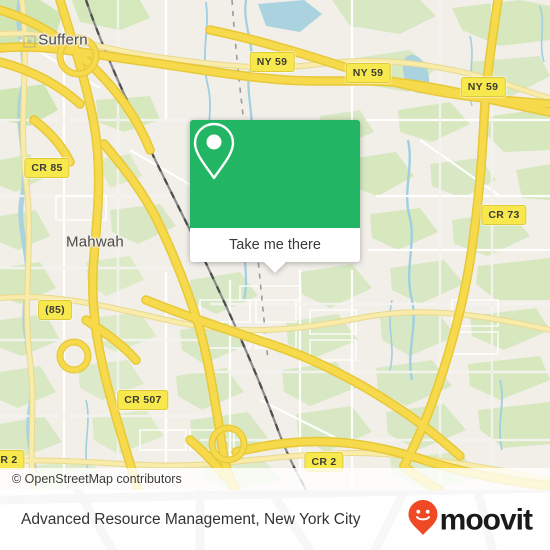  Describe the element at coordinates (275, 267) in the screenshot. I see `popup-tail` at that location.